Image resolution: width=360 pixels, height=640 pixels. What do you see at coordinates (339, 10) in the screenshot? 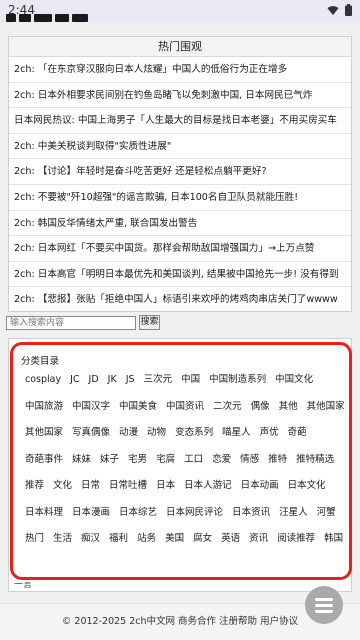
I see `status-icons` at bounding box center [339, 10].